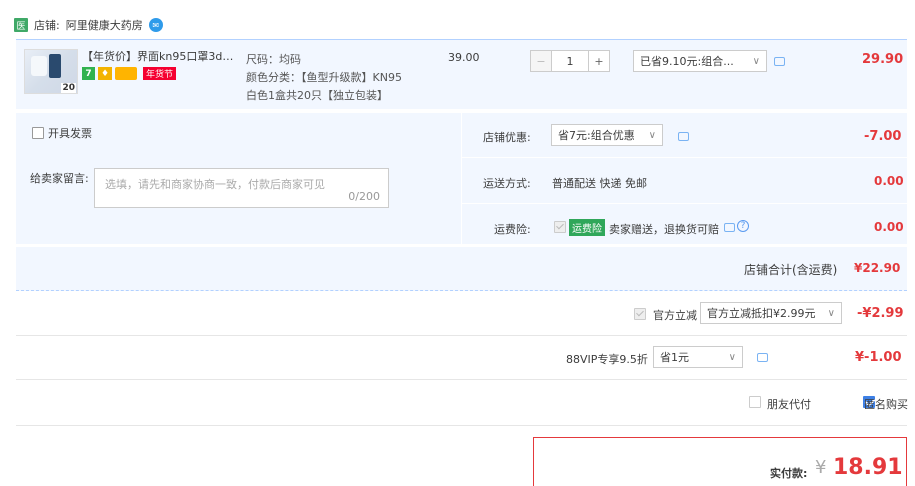 Image resolution: width=915 pixels, height=486 pixels. What do you see at coordinates (541, 61) in the screenshot?
I see `quantity-decrease-button: −` at bounding box center [541, 61].